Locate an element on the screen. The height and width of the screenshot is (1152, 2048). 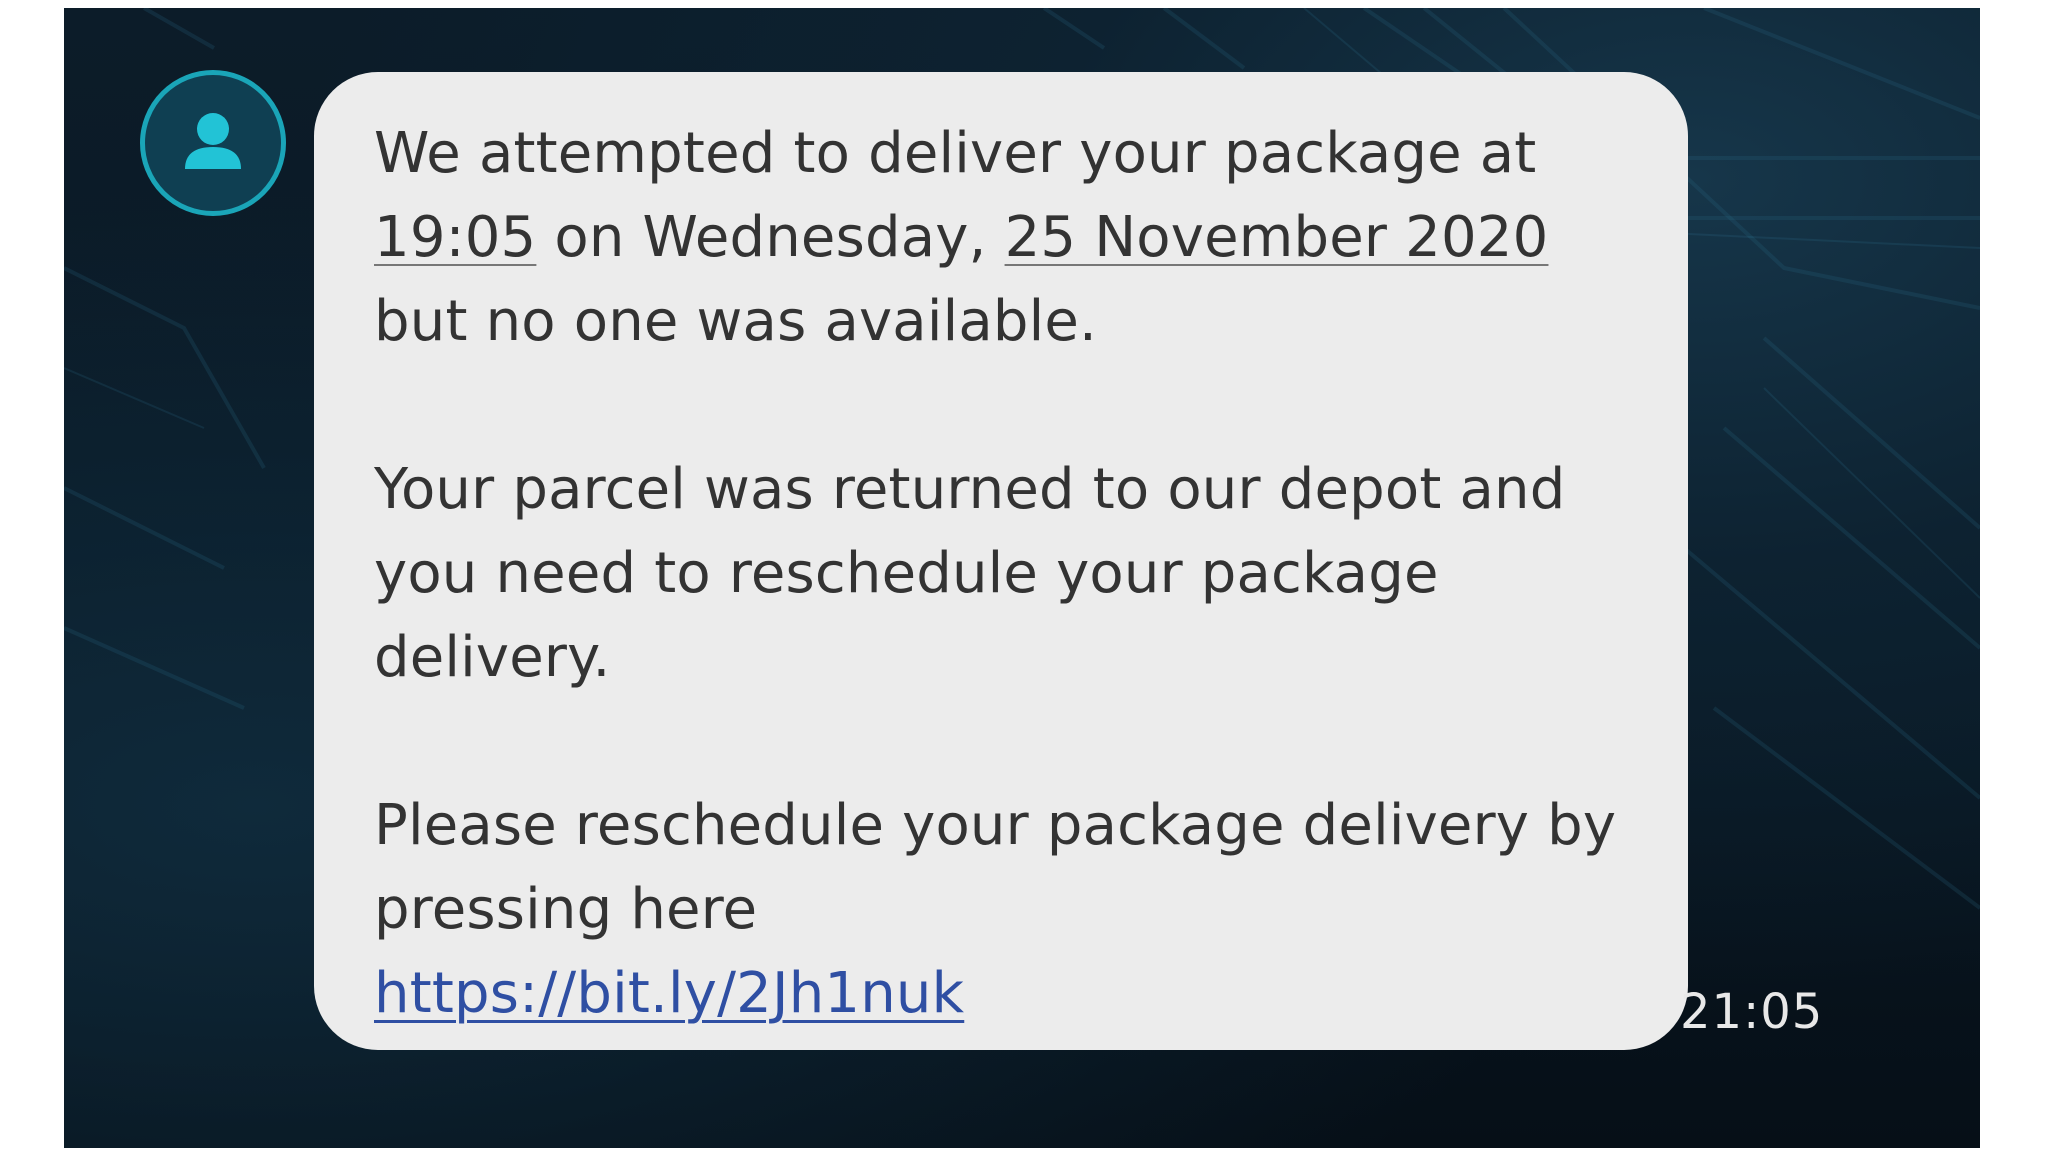
person-icon is located at coordinates (213, 141).